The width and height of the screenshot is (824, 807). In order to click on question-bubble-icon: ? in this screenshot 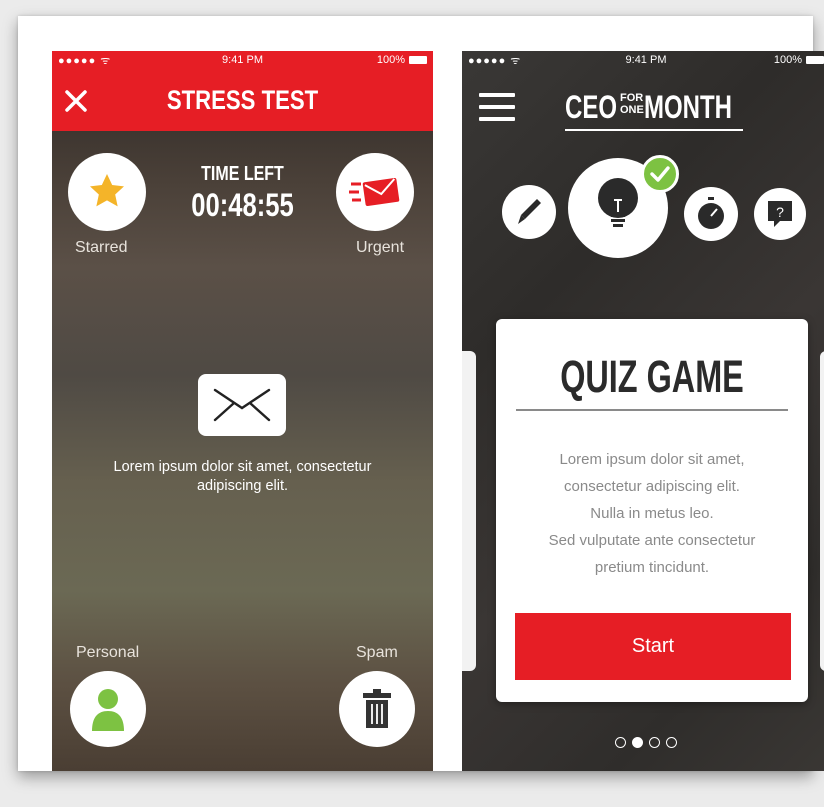, I will do `click(780, 214)`.